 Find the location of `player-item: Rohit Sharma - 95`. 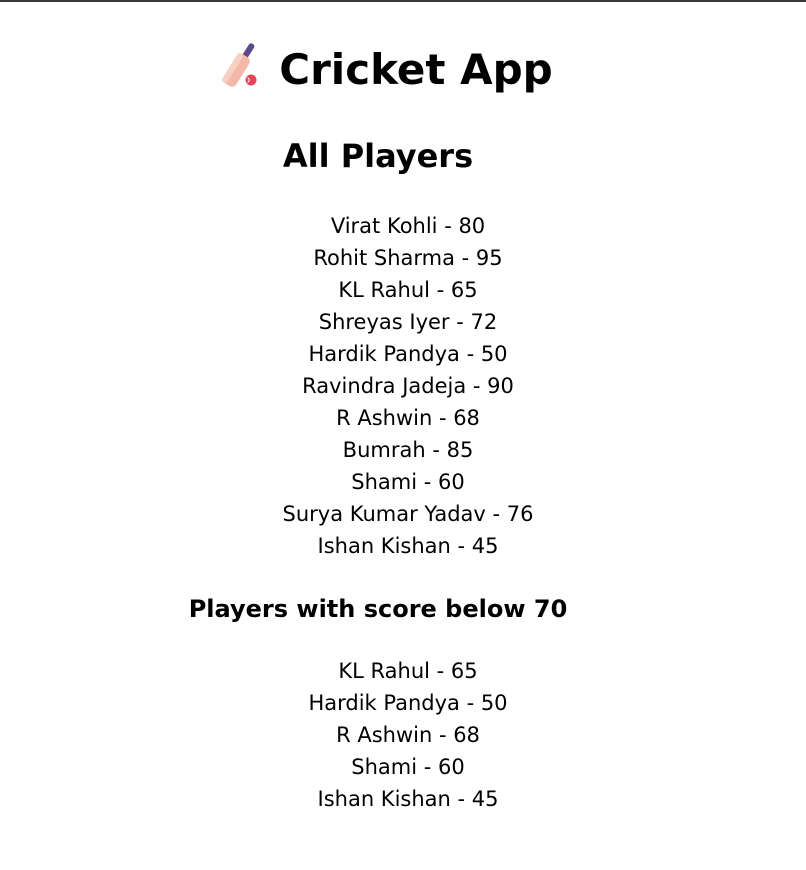

player-item: Rohit Sharma - 95 is located at coordinates (408, 258).